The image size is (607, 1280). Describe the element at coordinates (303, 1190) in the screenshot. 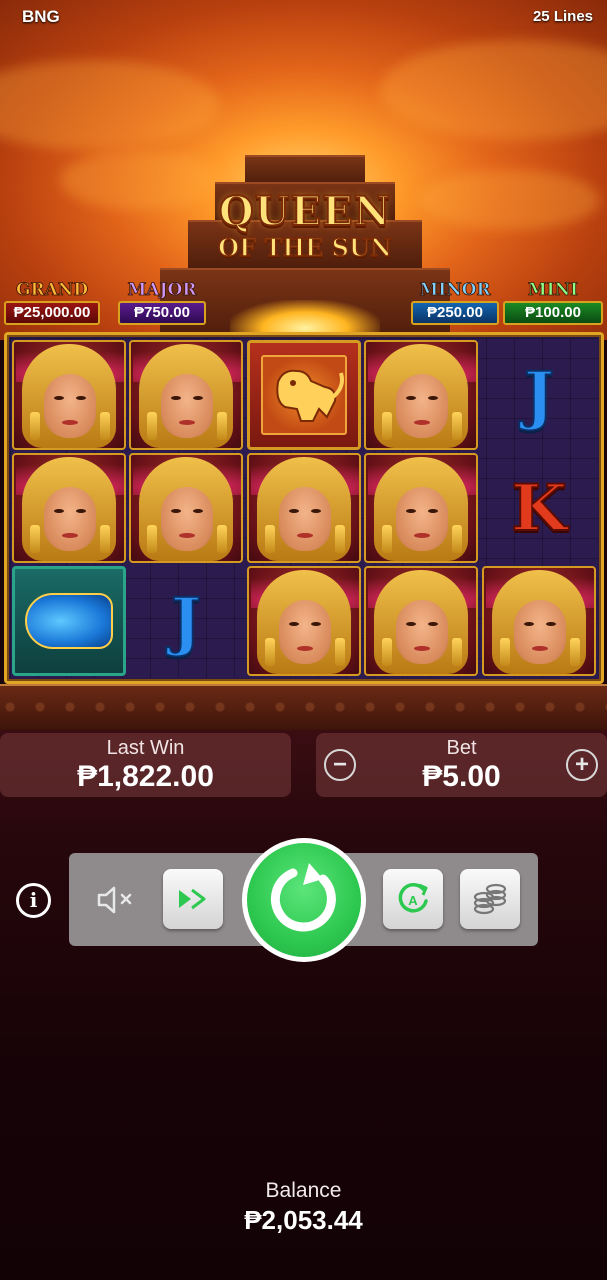

I see `balance-label: Balance` at that location.